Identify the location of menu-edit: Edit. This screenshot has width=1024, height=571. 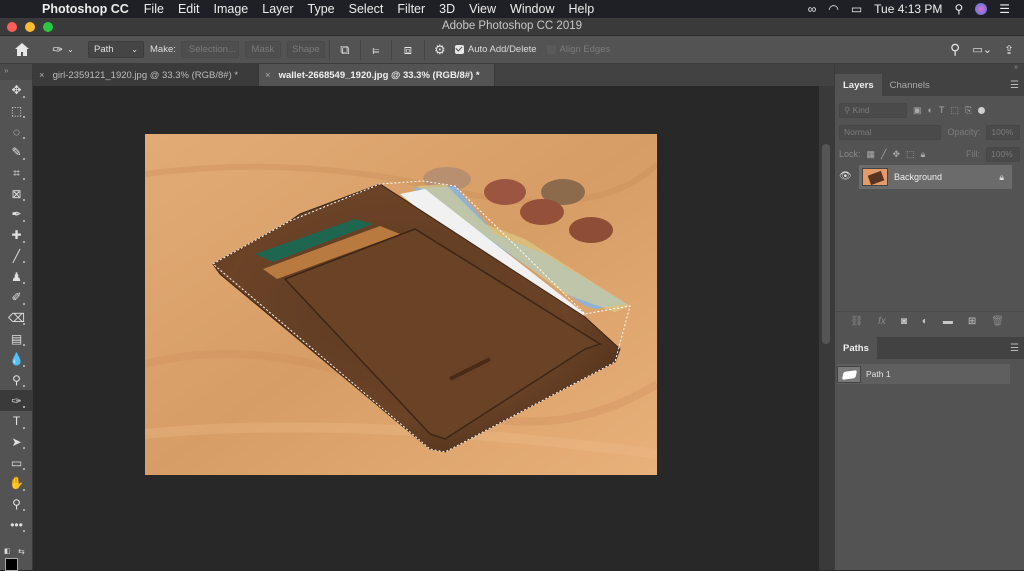
(189, 9).